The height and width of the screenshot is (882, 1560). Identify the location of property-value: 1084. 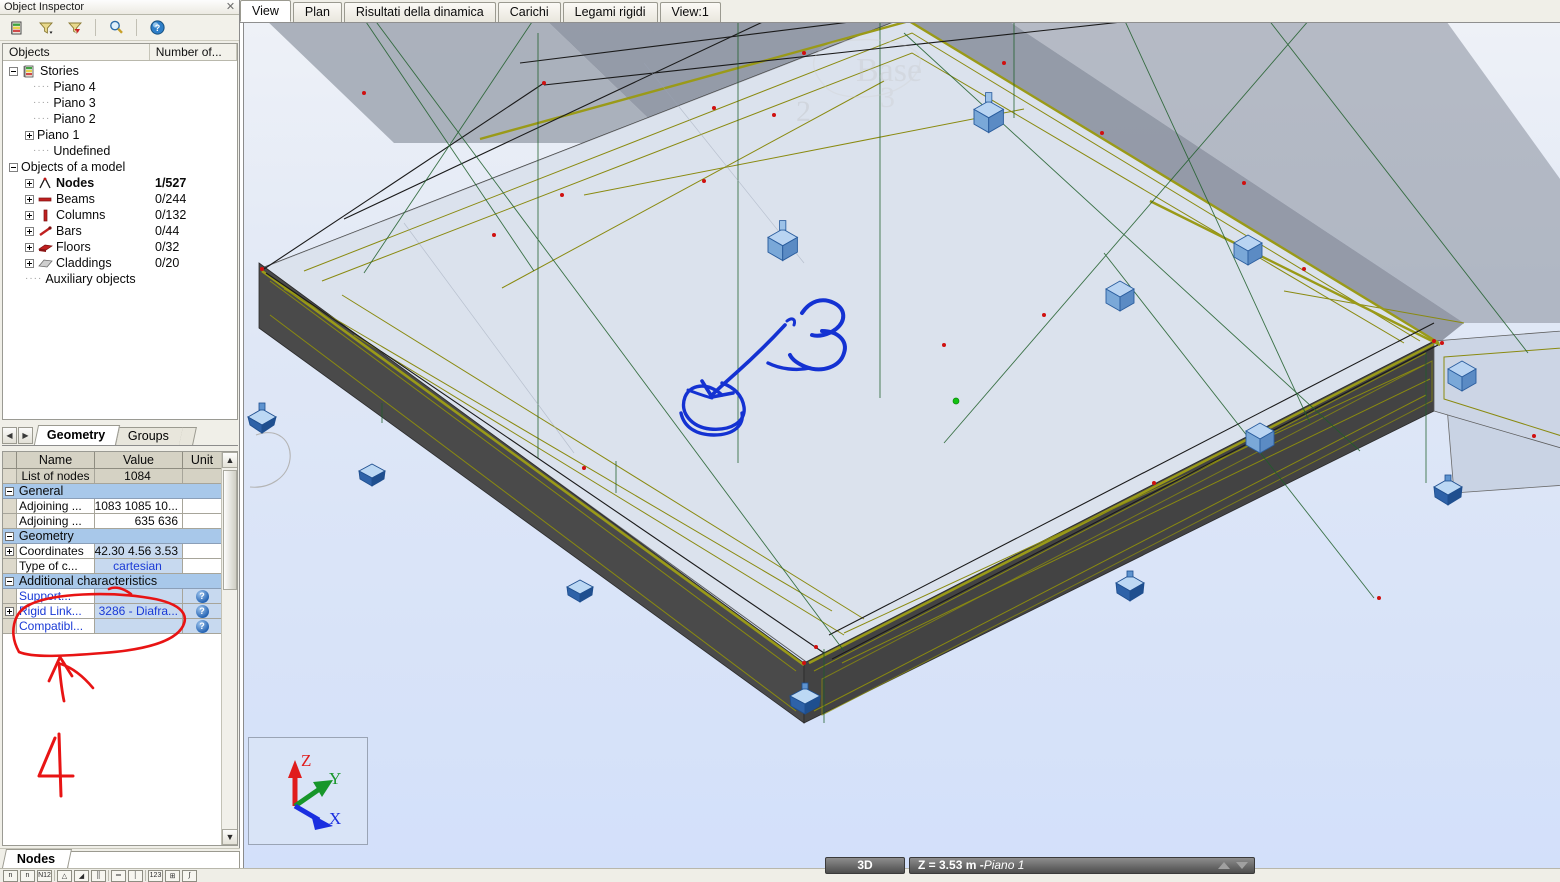
(139, 476).